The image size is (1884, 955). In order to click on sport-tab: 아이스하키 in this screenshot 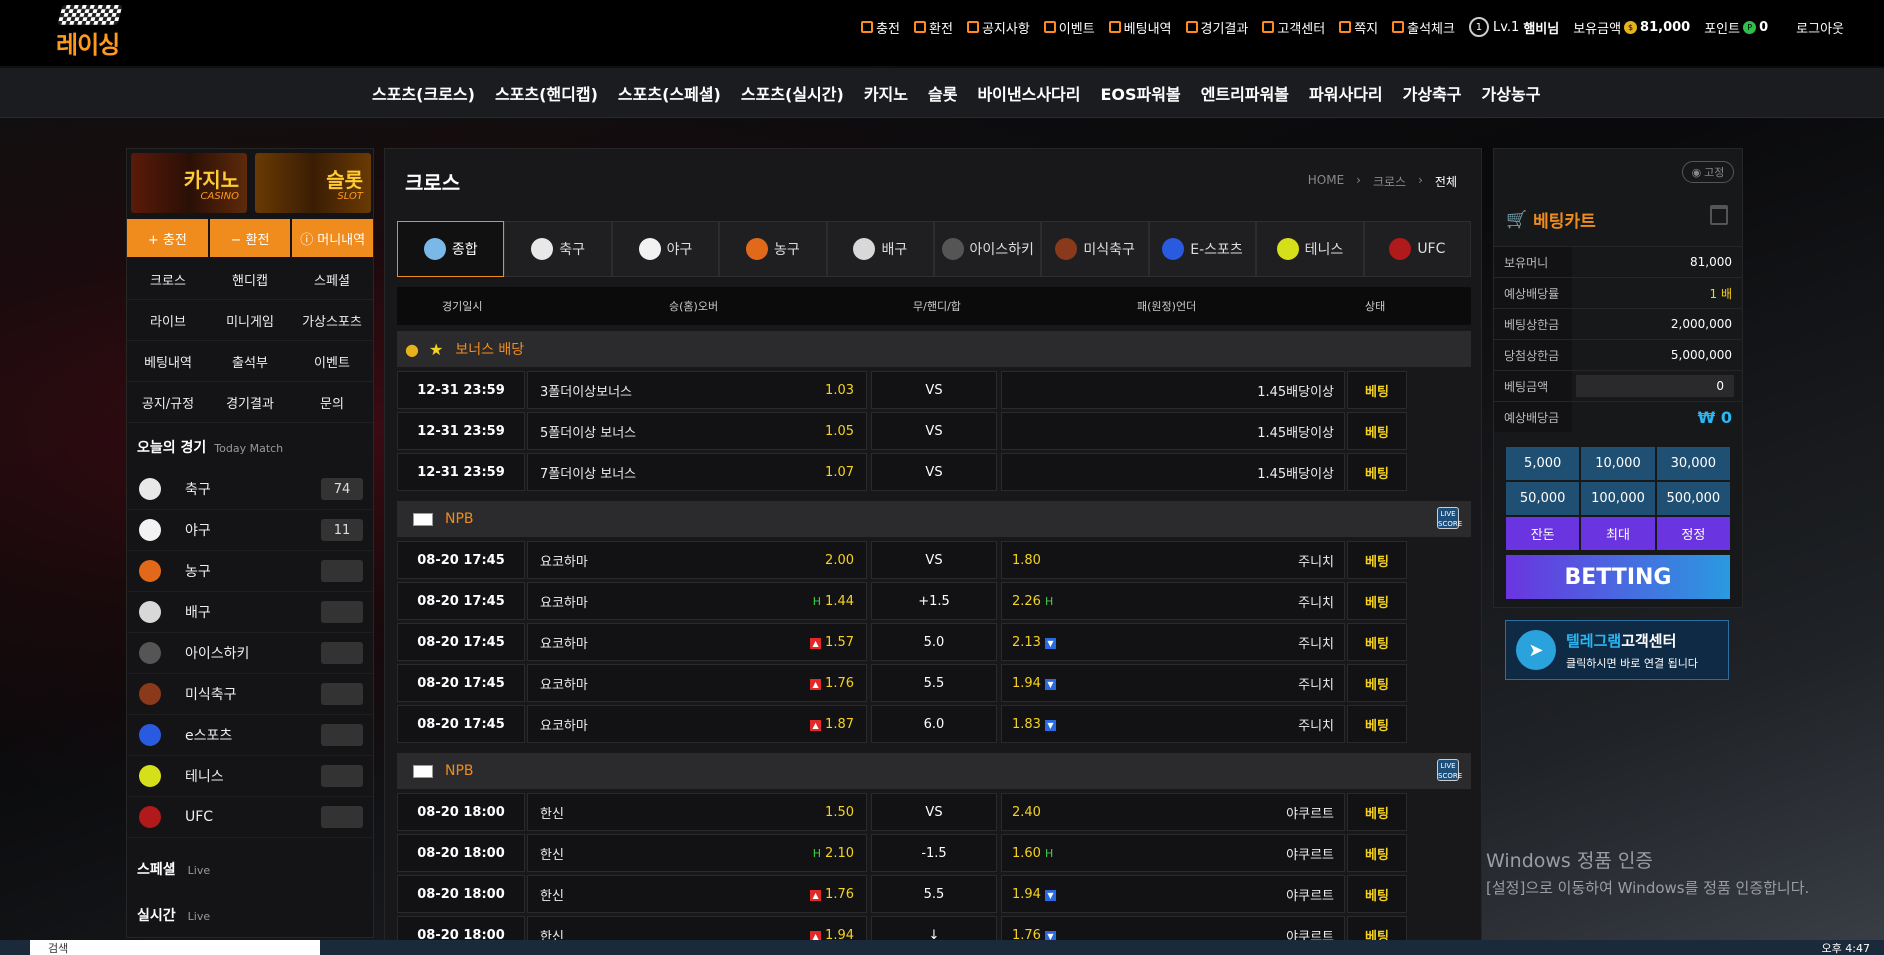, I will do `click(988, 249)`.